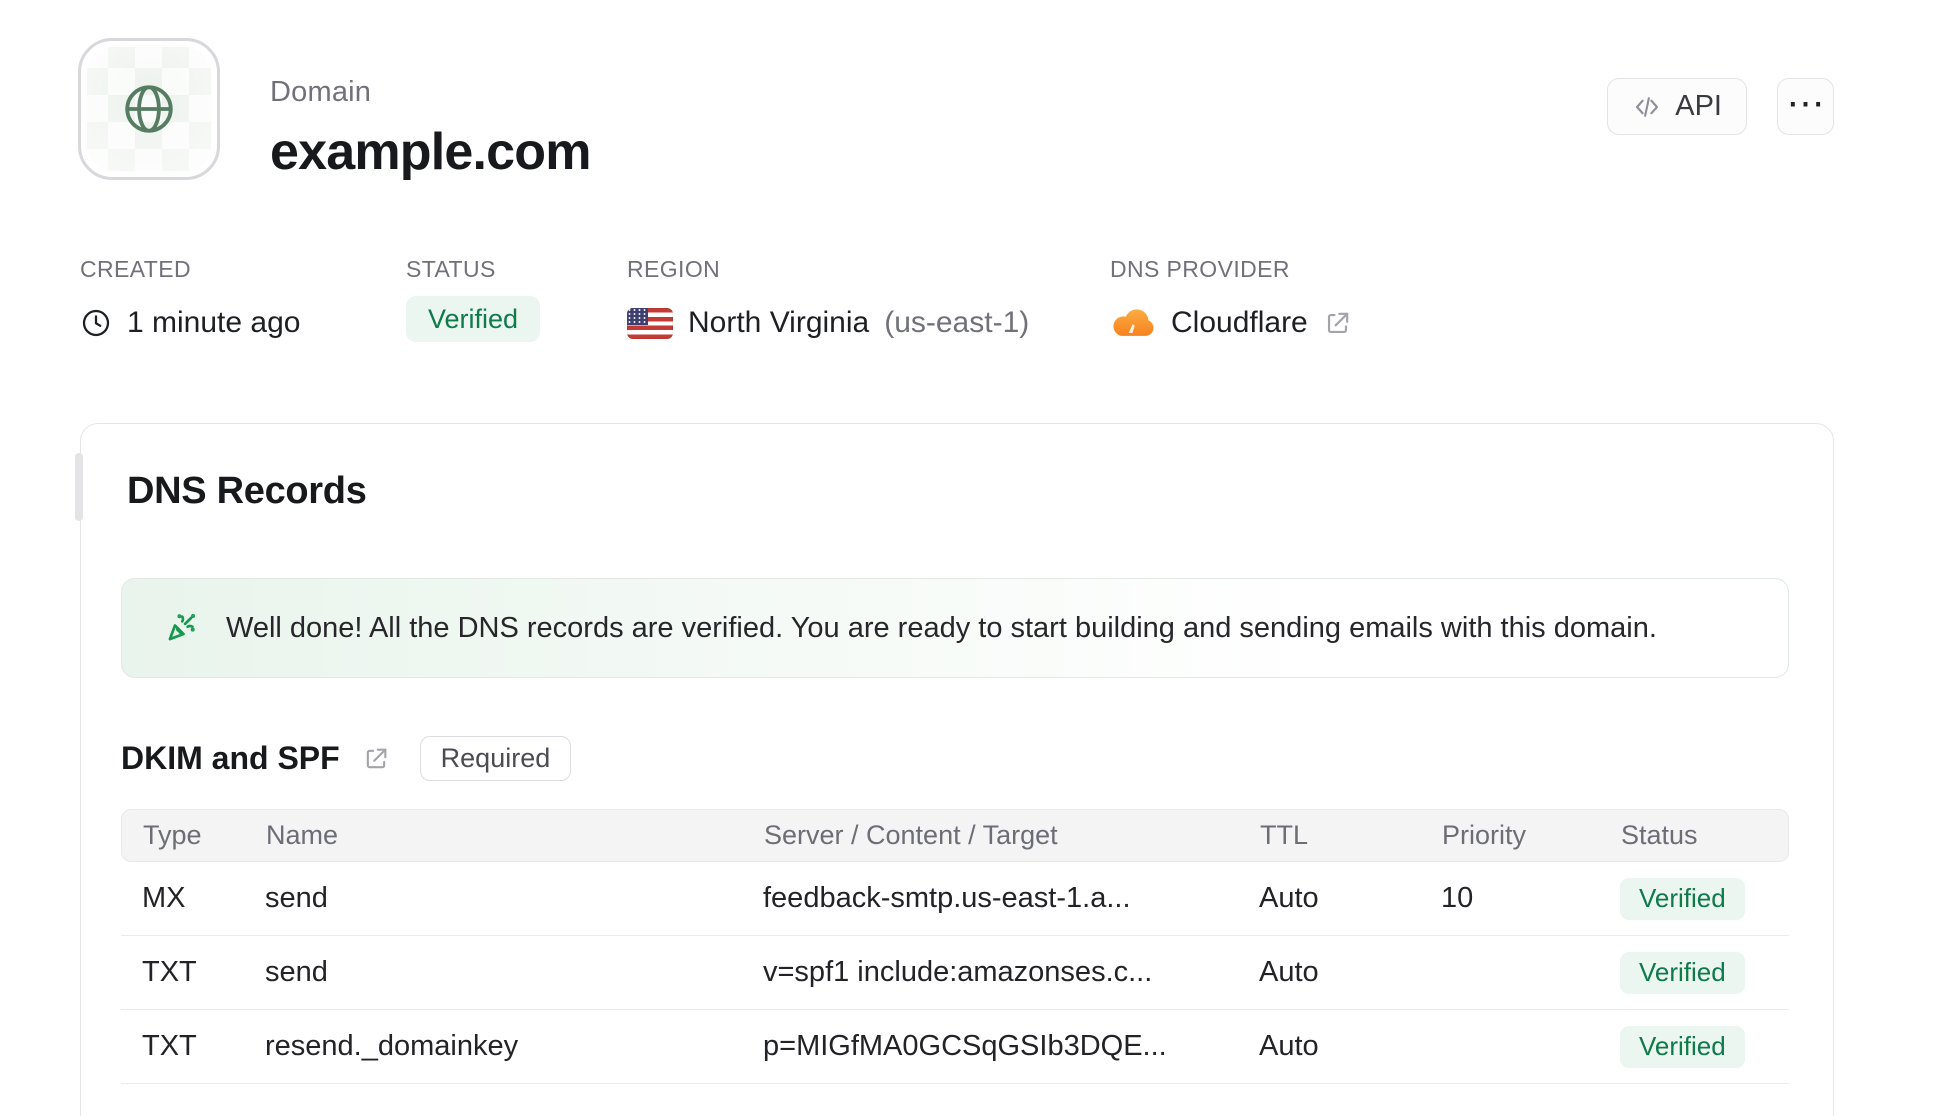  Describe the element at coordinates (1133, 322) in the screenshot. I see `cloudflare-cloud-icon` at that location.